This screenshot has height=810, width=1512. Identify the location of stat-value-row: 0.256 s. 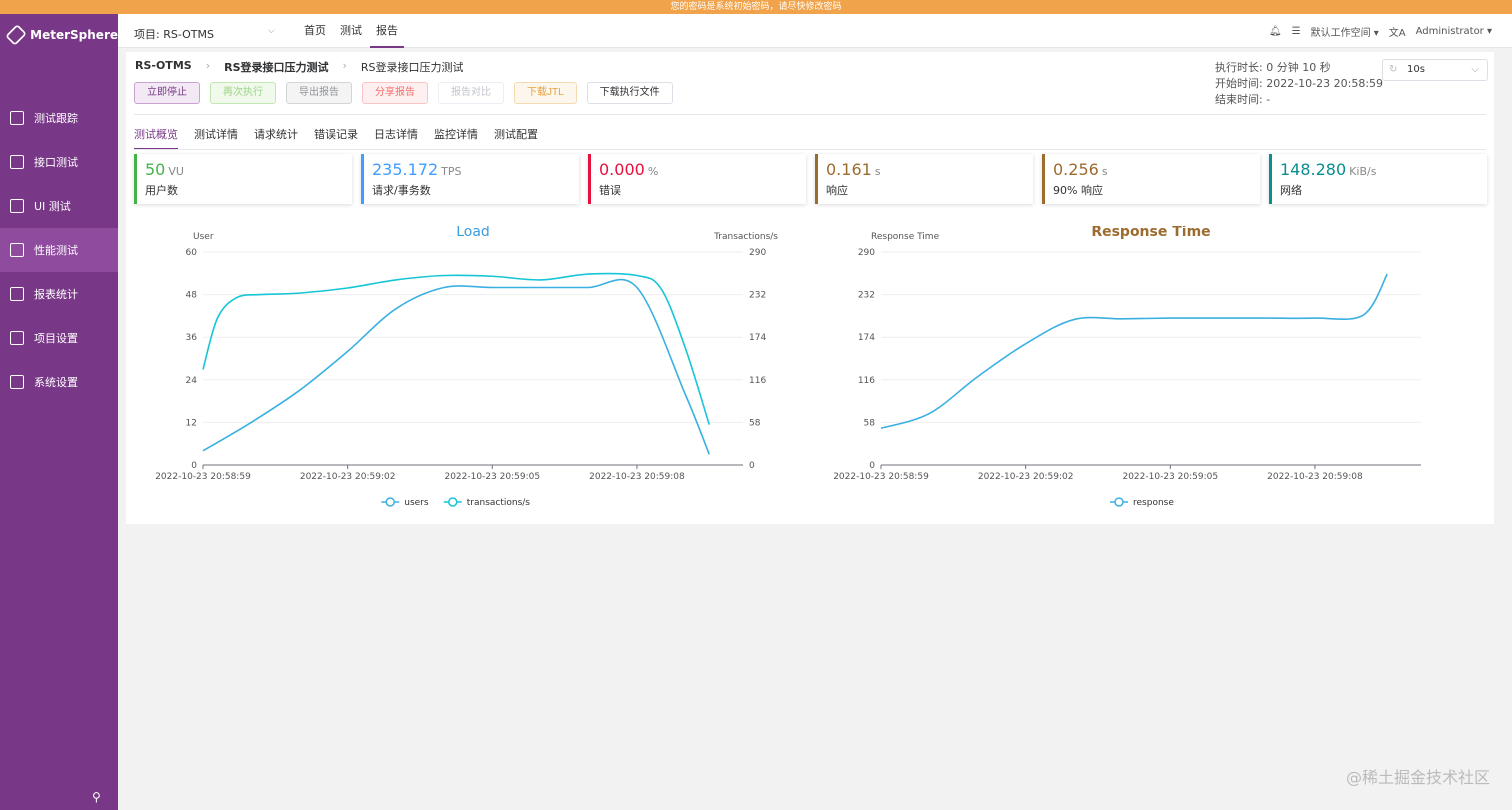
(1156, 169).